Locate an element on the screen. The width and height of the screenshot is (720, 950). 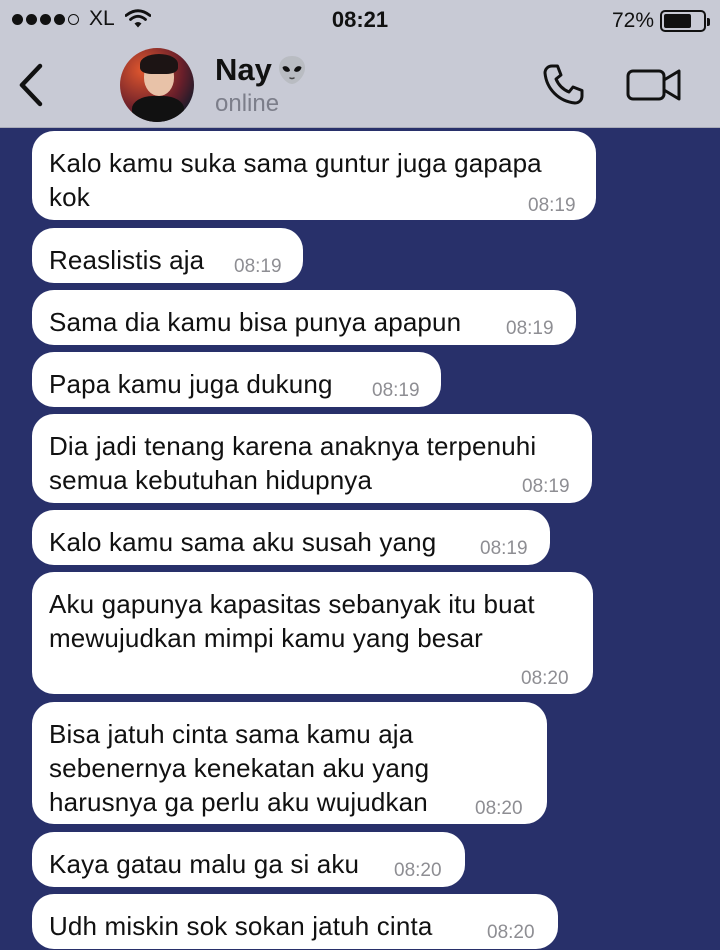
battery-fill is located at coordinates (678, 21).